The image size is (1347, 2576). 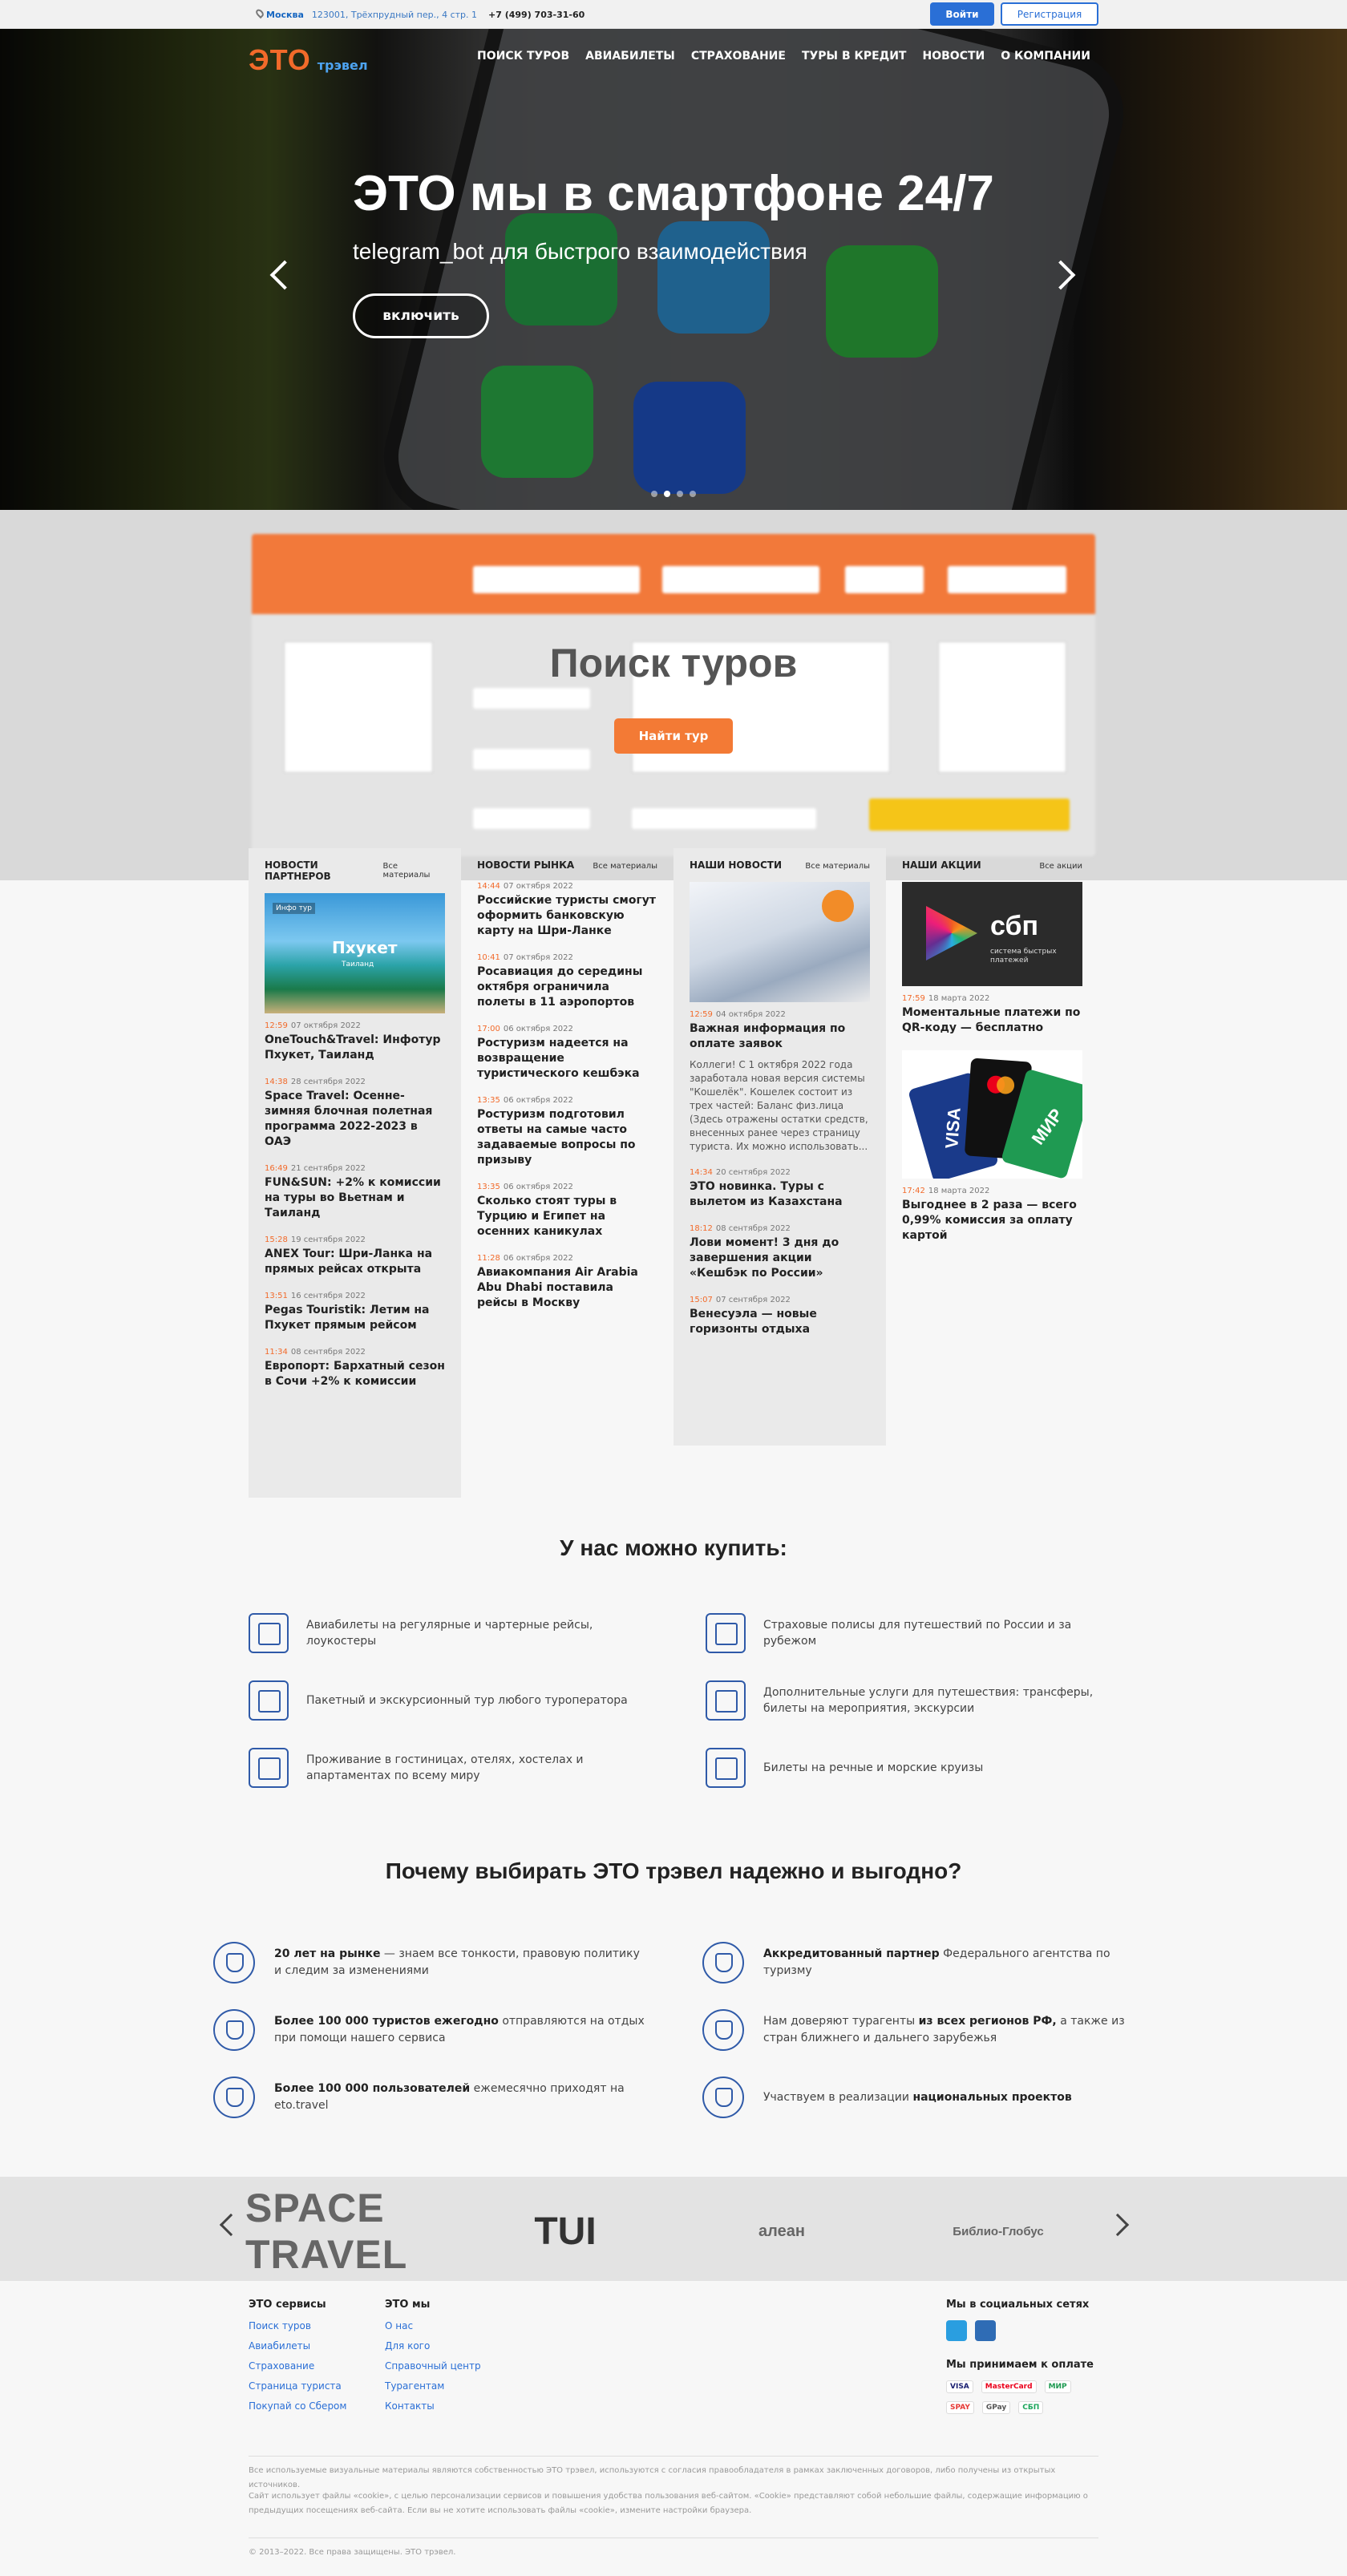 What do you see at coordinates (565, 2231) in the screenshot?
I see `partner-logo-tui: TUI` at bounding box center [565, 2231].